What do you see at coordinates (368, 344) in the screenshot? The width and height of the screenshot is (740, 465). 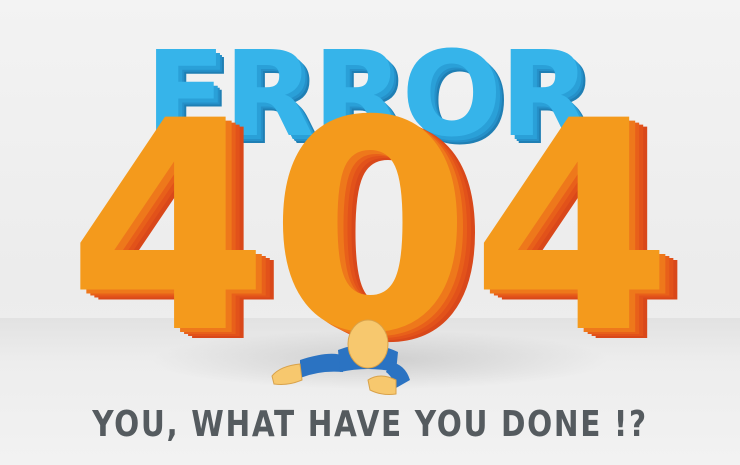 I see `head` at bounding box center [368, 344].